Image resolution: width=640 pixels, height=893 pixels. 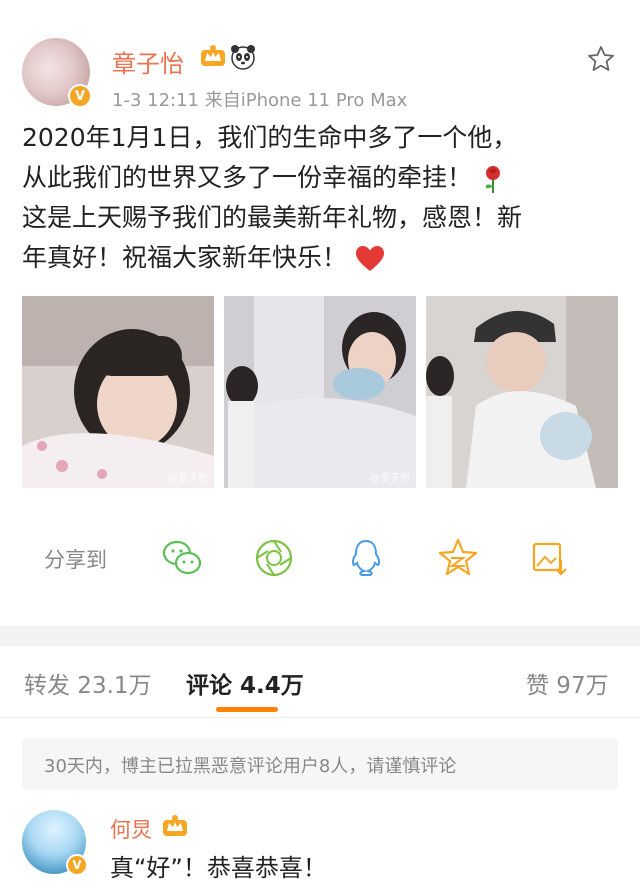 I want to click on moments-share-icon, so click(x=274, y=558).